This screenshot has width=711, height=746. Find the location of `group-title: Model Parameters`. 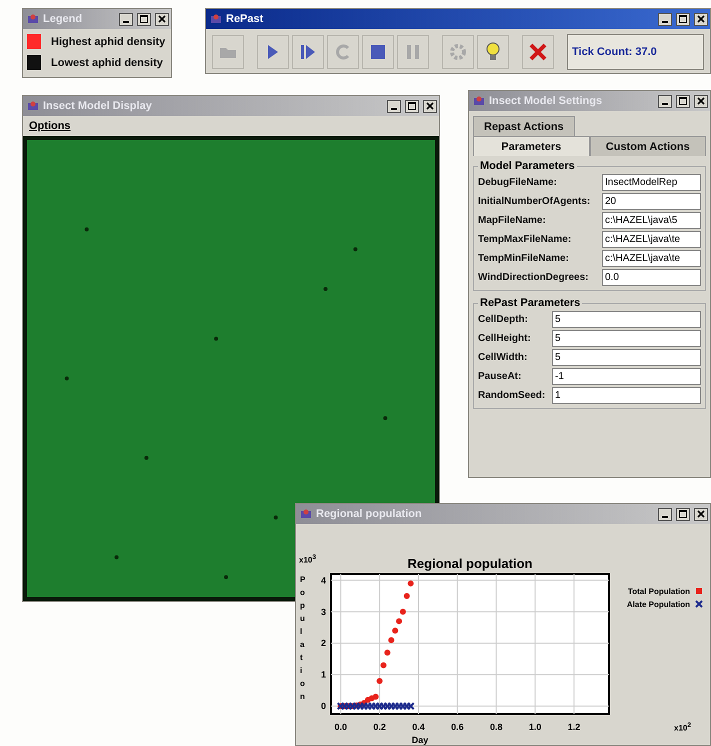

group-title: Model Parameters is located at coordinates (527, 166).